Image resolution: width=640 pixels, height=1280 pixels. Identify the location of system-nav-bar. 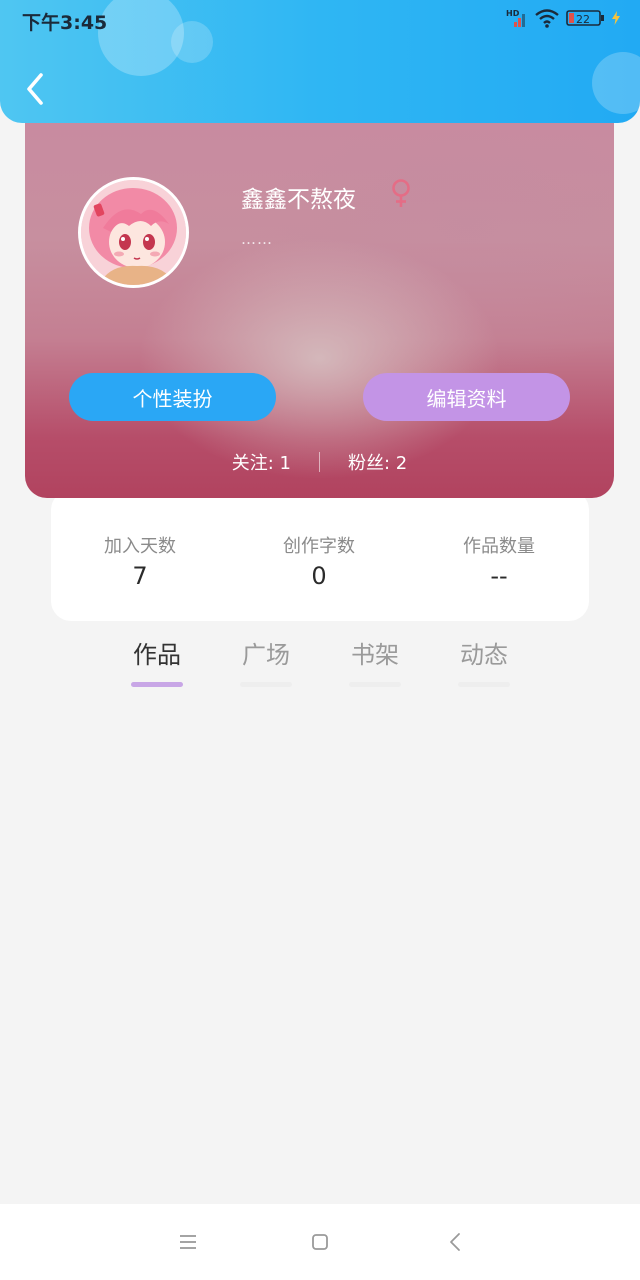
(320, 1242).